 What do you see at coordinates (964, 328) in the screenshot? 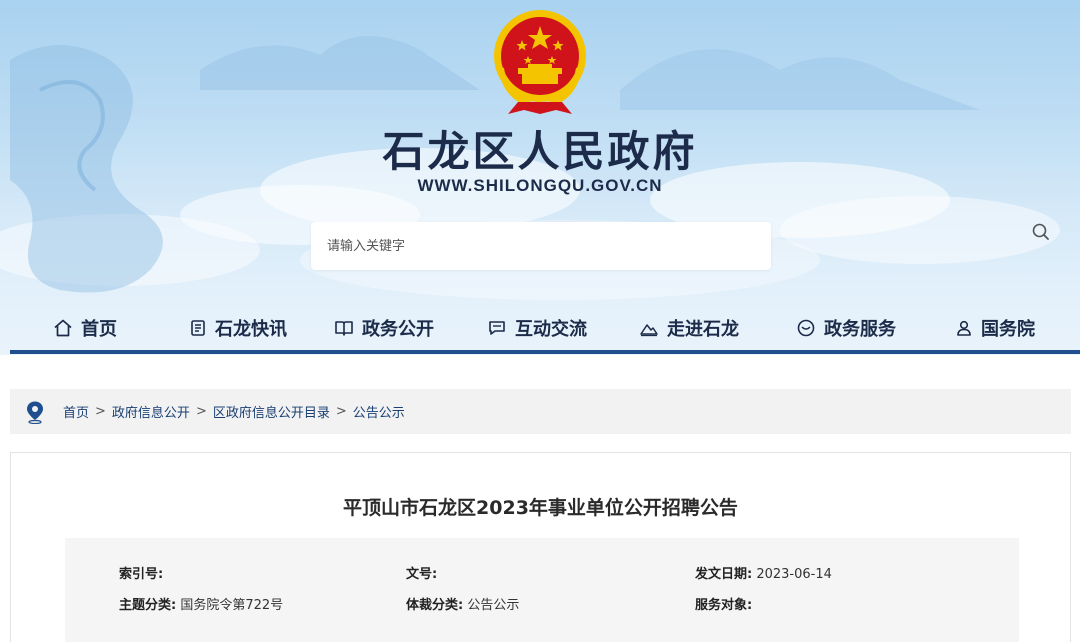
I see `person-icon` at bounding box center [964, 328].